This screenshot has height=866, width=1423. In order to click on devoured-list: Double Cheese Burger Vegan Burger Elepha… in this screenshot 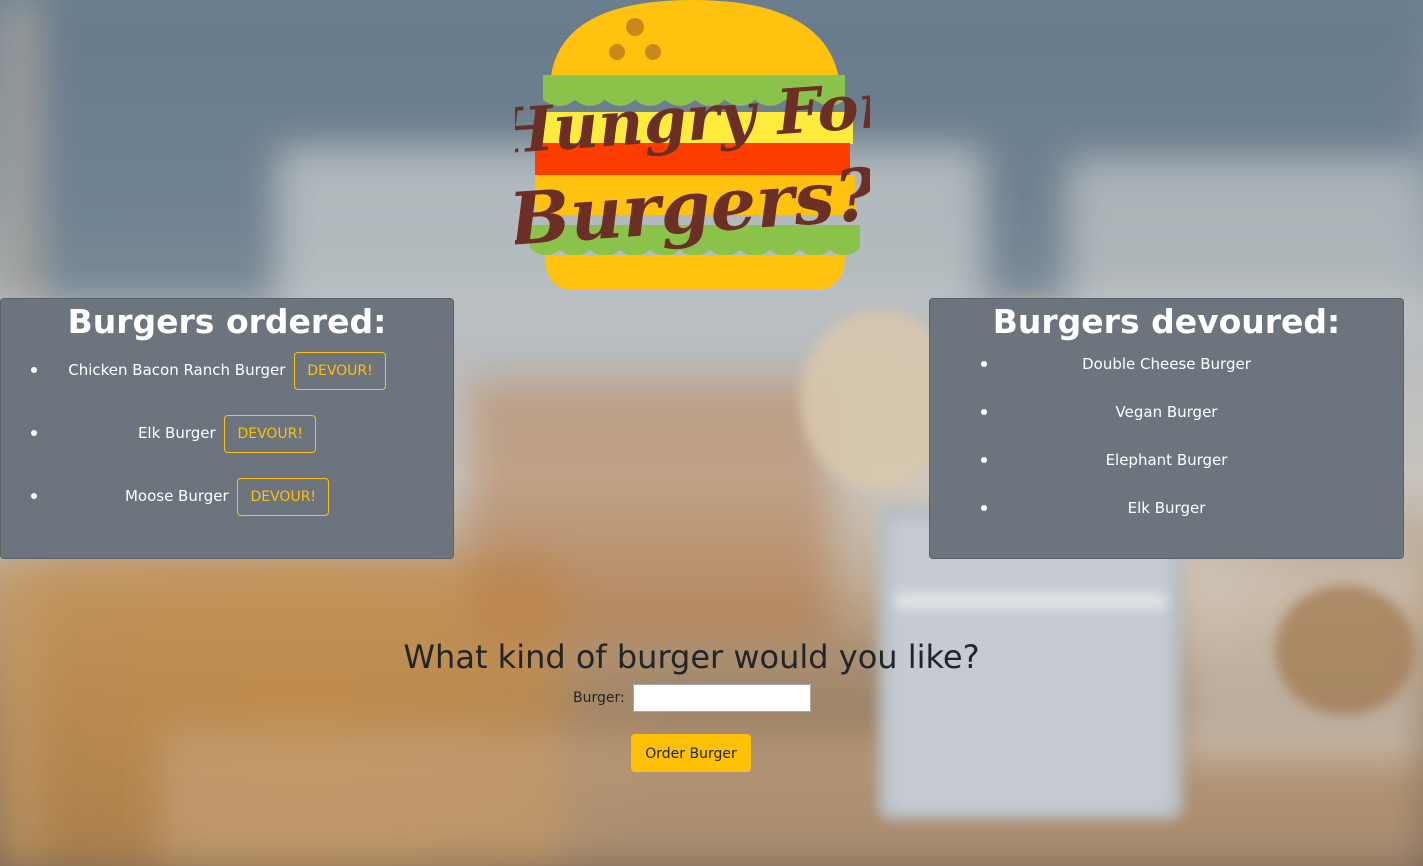, I will do `click(1166, 442)`.